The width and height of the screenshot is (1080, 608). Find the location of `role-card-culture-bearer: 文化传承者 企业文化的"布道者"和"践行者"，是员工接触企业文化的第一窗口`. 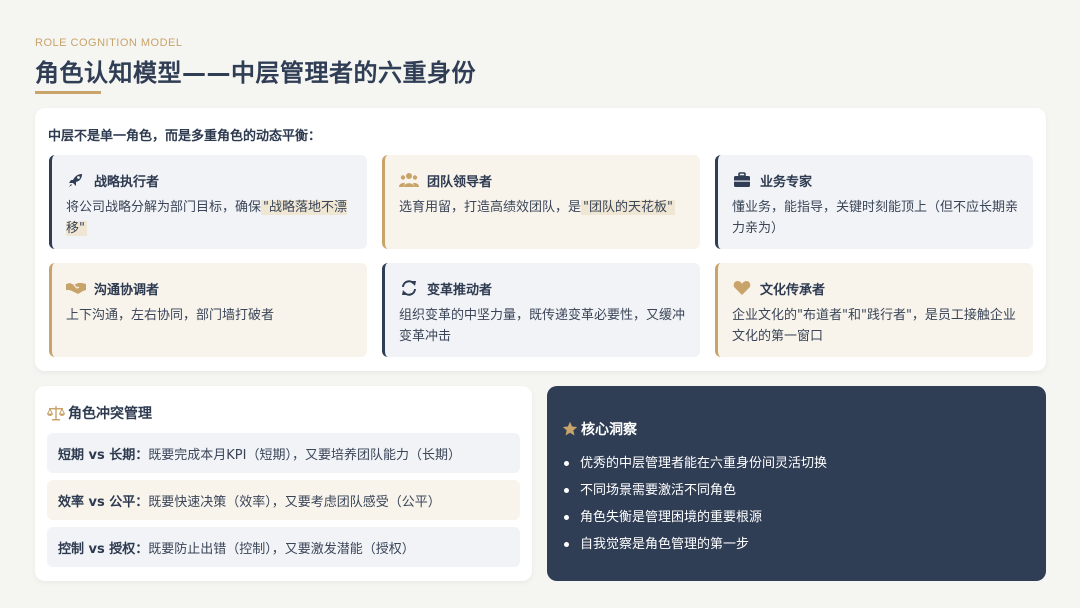

role-card-culture-bearer: 文化传承者 企业文化的"布道者"和"践行者"，是员工接触企业文化的第一窗口 is located at coordinates (874, 310).